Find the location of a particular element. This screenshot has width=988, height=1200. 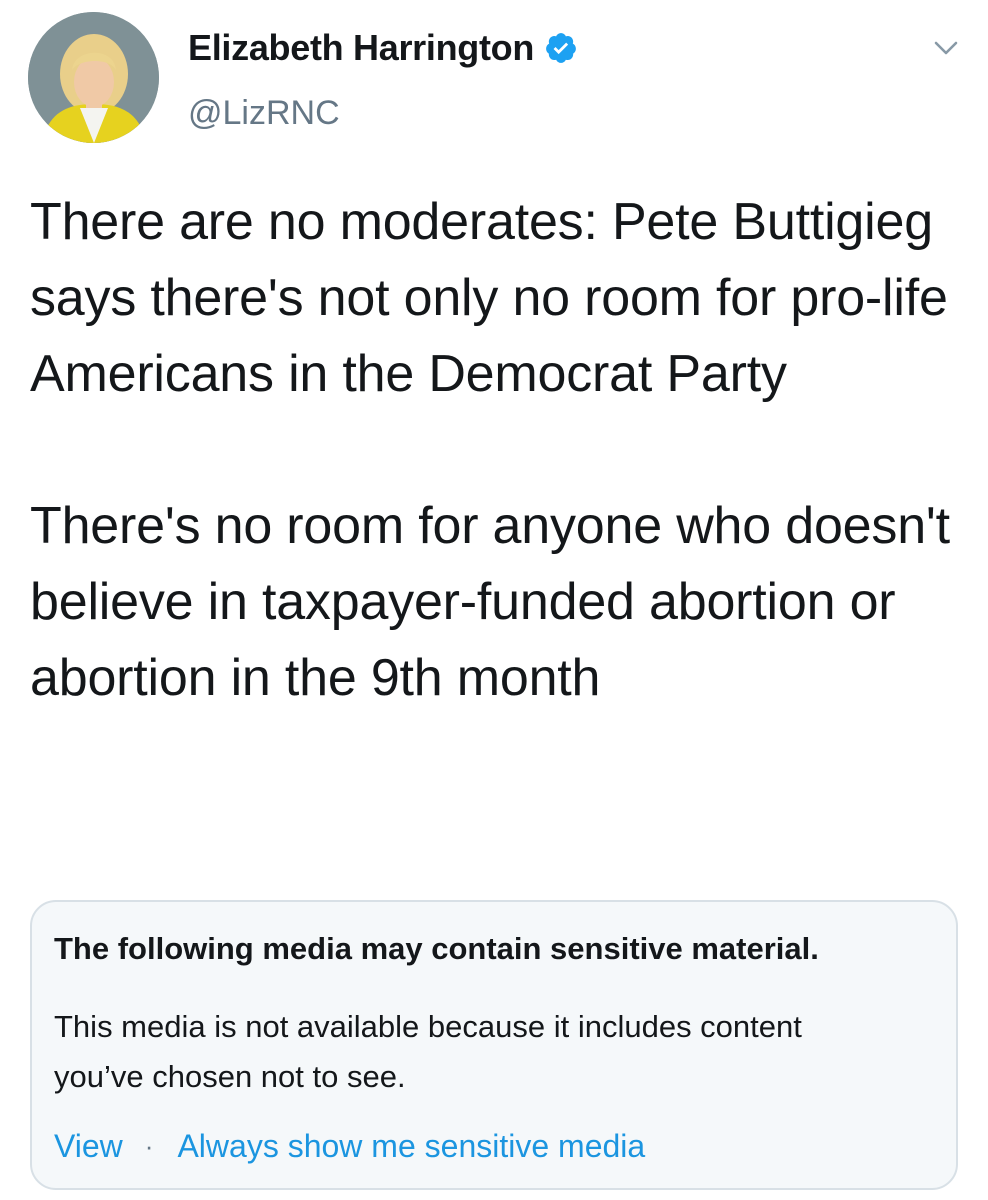

author-name-row: Elizabeth Harrington is located at coordinates (383, 48).